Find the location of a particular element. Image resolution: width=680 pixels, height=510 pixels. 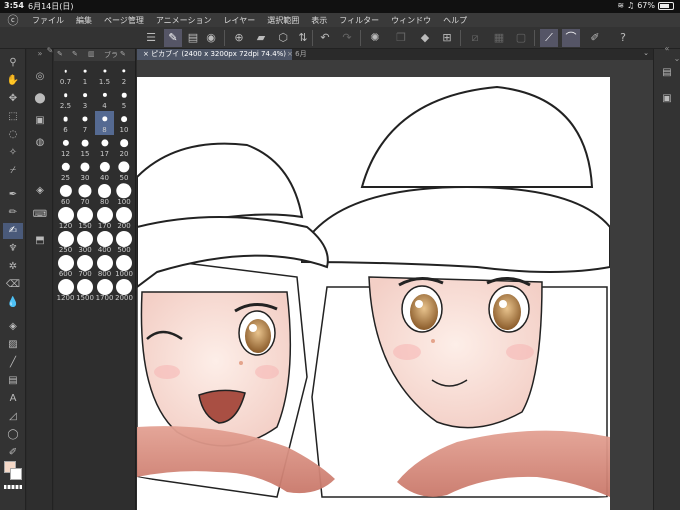

open-folder-icon: ▰ is located at coordinates (261, 38).